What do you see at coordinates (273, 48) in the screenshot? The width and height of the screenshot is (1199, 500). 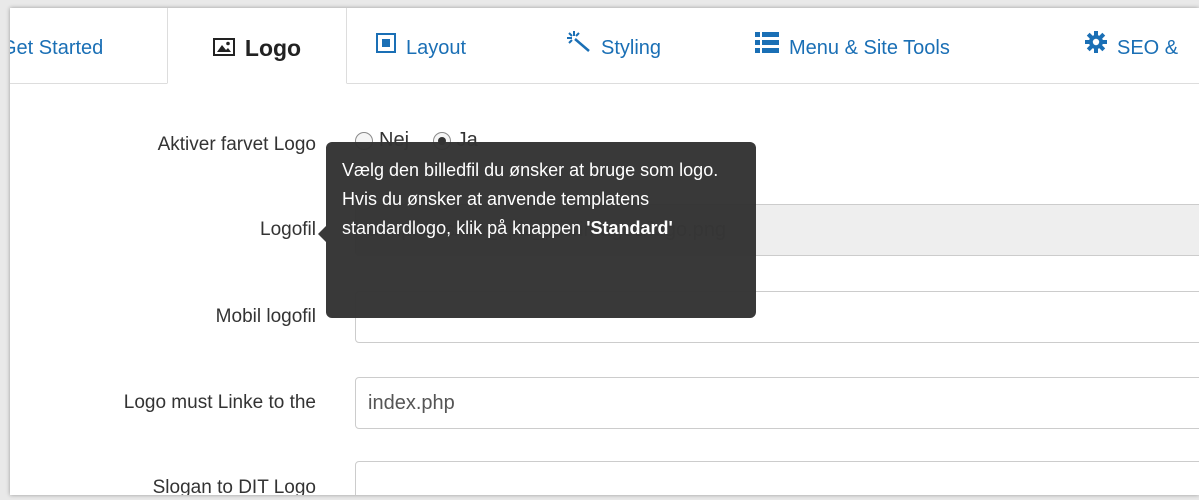 I see `tab-label: Logo` at bounding box center [273, 48].